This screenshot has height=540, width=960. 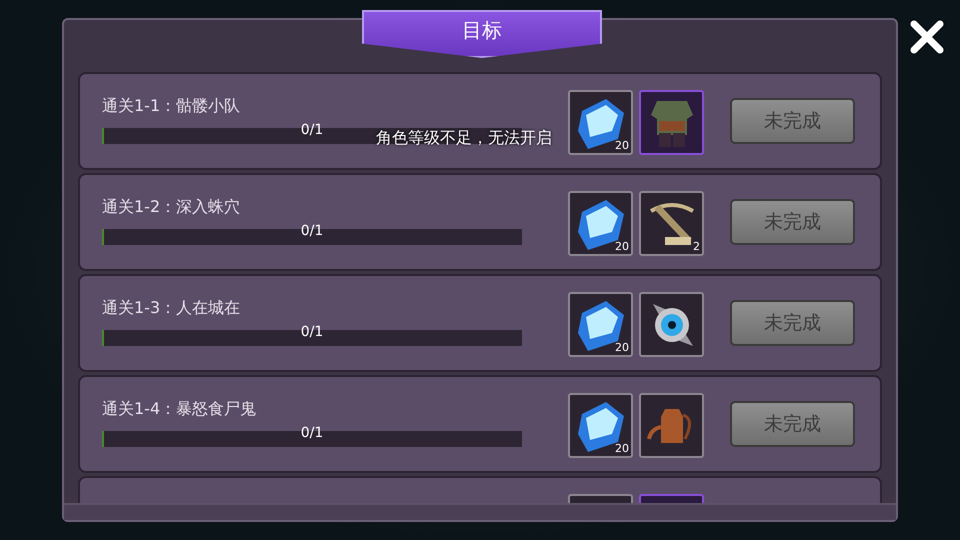 I want to click on reward-slot: 2, so click(x=671, y=223).